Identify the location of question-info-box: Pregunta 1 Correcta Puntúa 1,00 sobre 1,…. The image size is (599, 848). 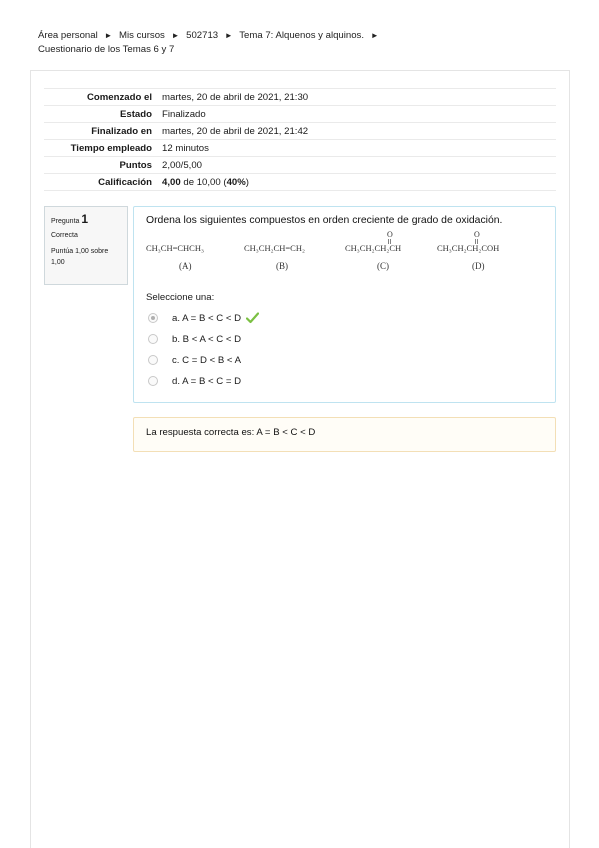
(86, 245).